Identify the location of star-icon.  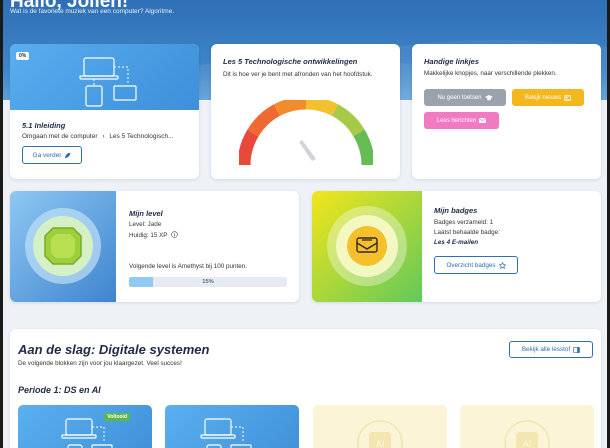
(502, 265).